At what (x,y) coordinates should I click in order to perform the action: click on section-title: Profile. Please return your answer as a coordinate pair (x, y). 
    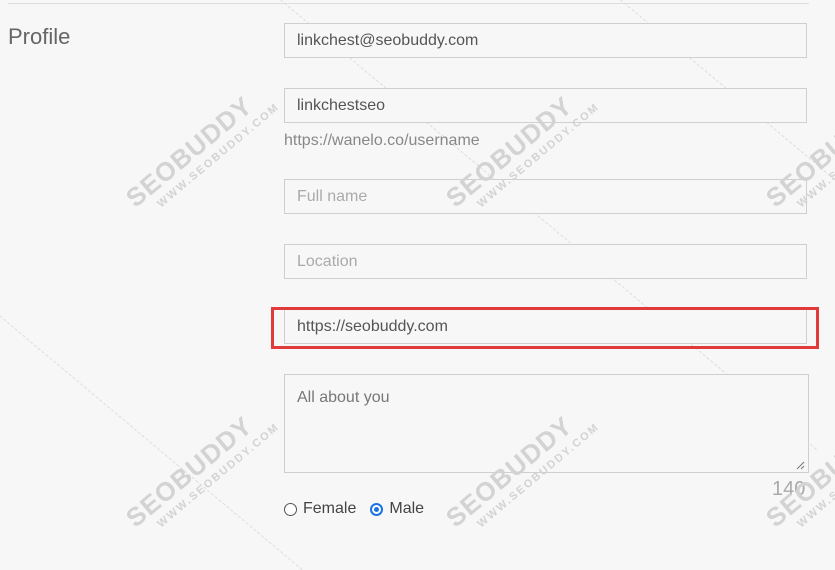
    Looking at the image, I should click on (39, 36).